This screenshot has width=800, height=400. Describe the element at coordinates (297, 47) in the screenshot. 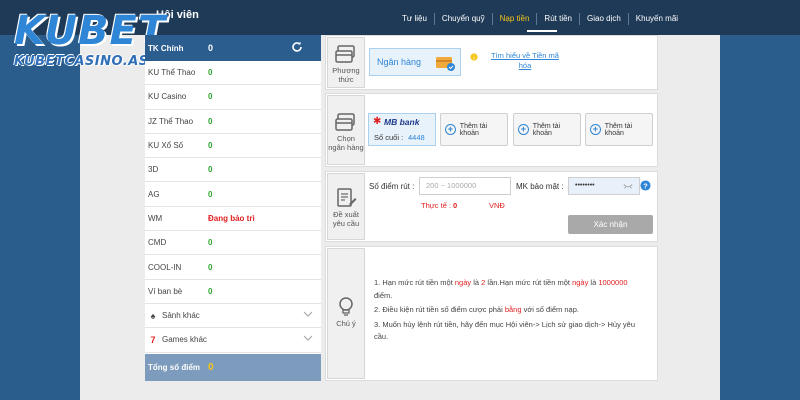

I see `refresh-icon` at that location.